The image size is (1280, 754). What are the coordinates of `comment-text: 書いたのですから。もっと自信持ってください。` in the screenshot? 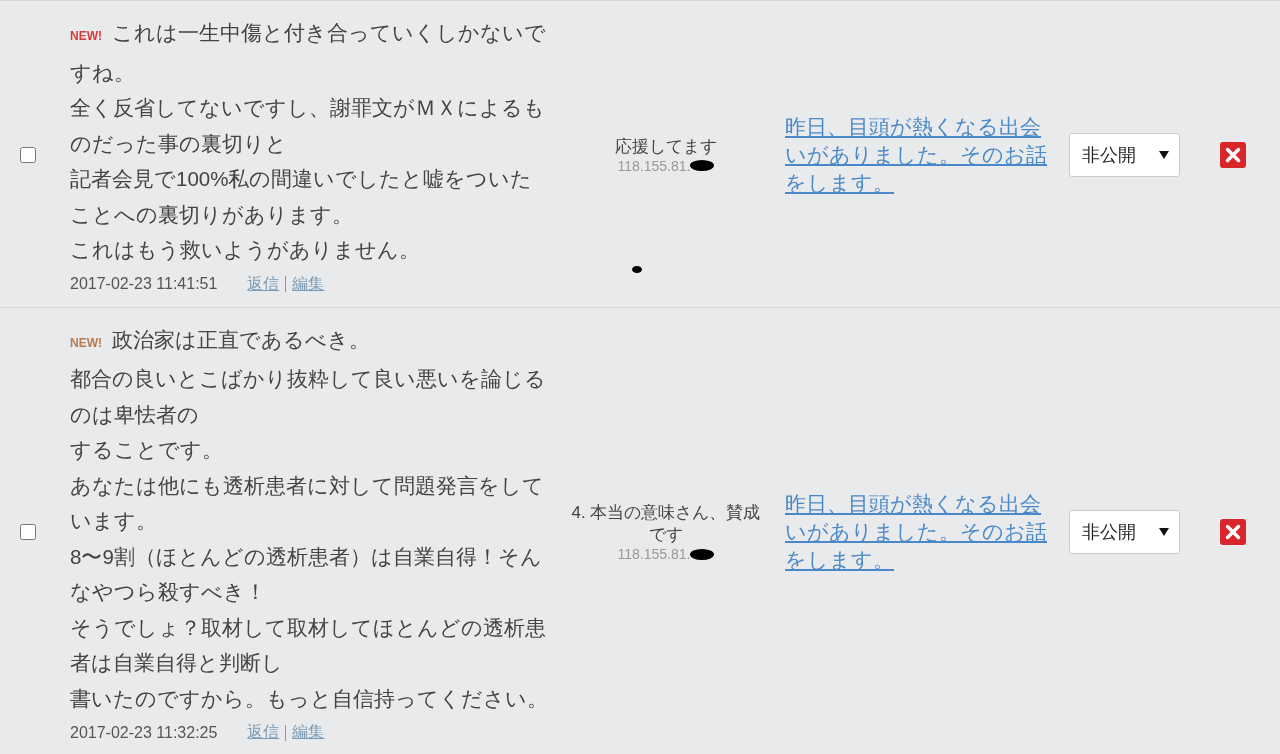 It's located at (309, 698).